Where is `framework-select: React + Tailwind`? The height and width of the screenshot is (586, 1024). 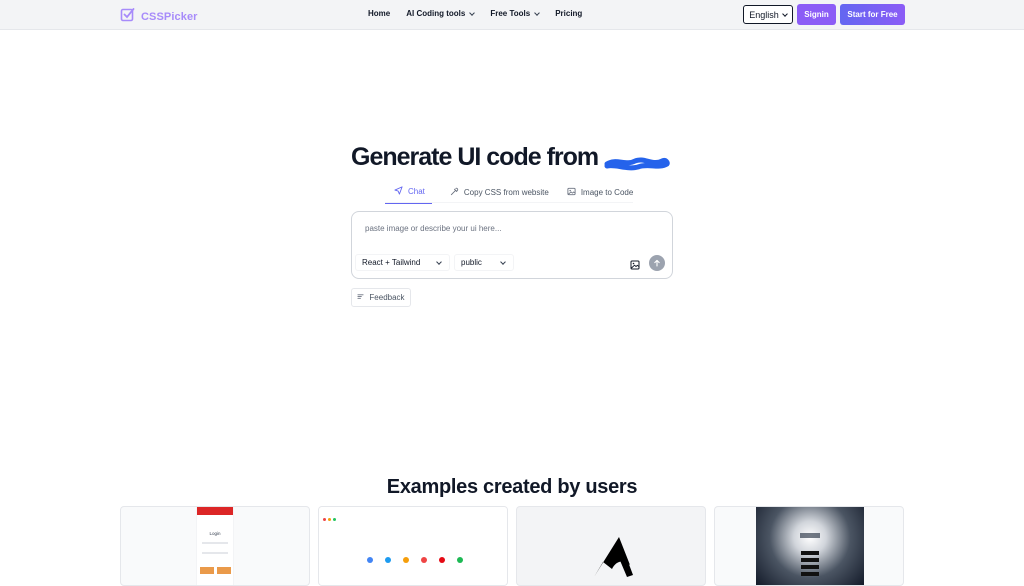
framework-select: React + Tailwind is located at coordinates (402, 262).